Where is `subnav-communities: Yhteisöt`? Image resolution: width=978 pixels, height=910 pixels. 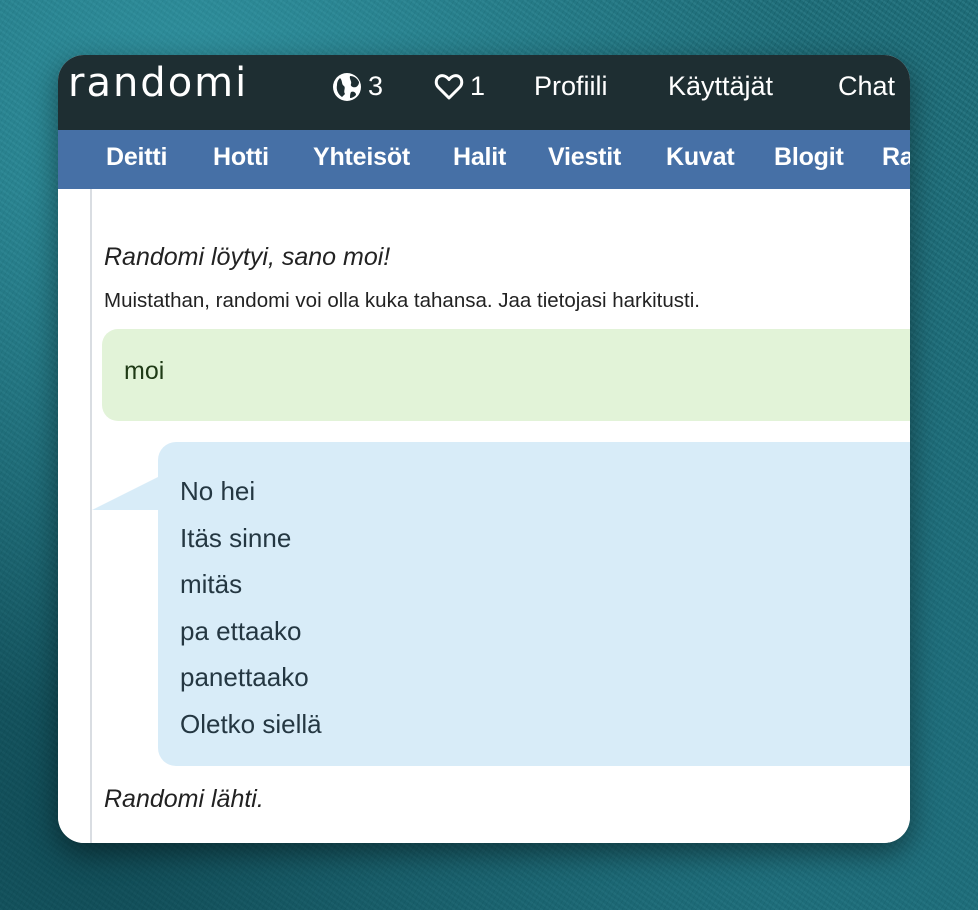
subnav-communities: Yhteisöt is located at coordinates (361, 157).